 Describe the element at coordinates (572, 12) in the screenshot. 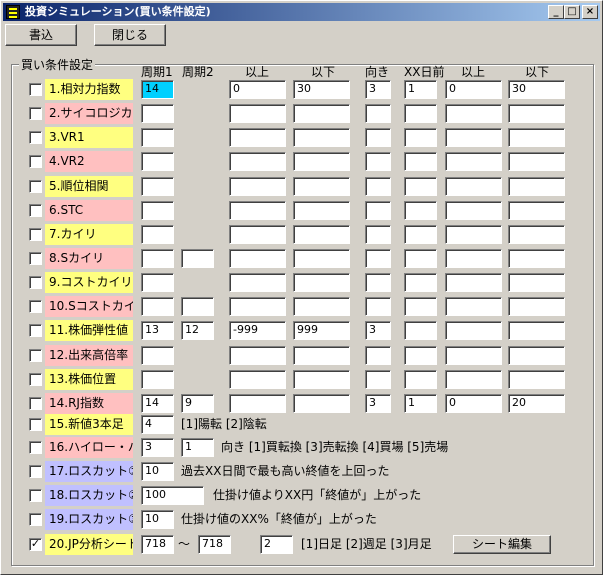

I see `maximize-button: □` at that location.